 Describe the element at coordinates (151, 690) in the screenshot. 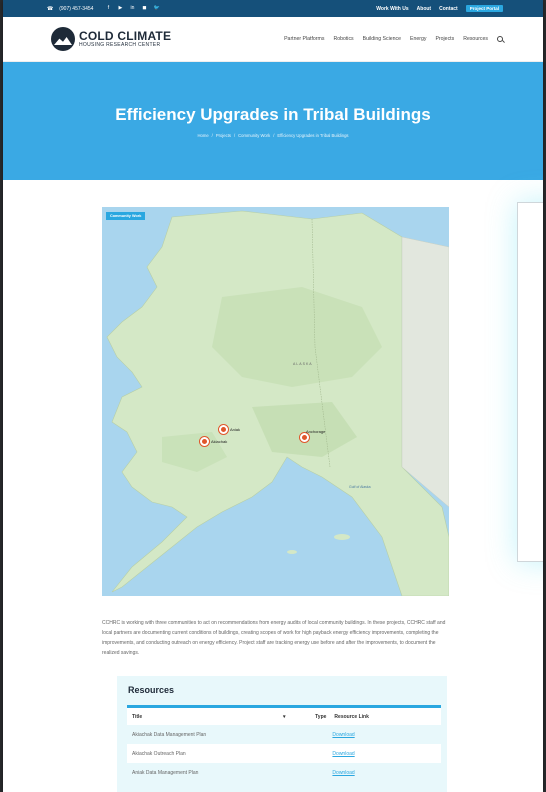

I see `resources-title: Resources` at that location.